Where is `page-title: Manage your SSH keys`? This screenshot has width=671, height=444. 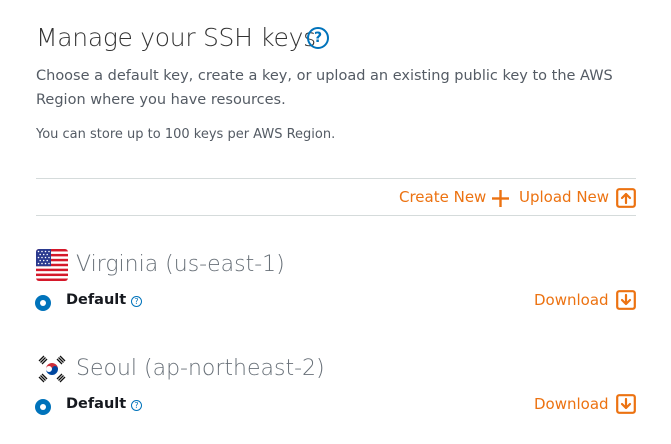 page-title: Manage your SSH keys is located at coordinates (176, 37).